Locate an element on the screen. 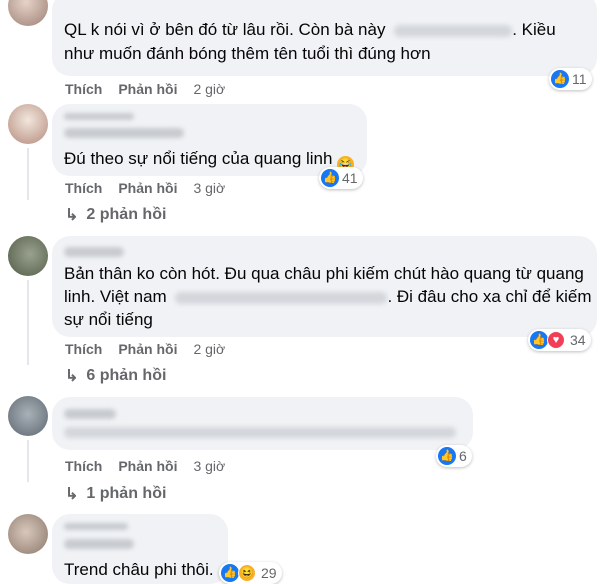 The height and width of the screenshot is (584, 600). view-replies-link: ↳ 2 phản hồi is located at coordinates (115, 215).